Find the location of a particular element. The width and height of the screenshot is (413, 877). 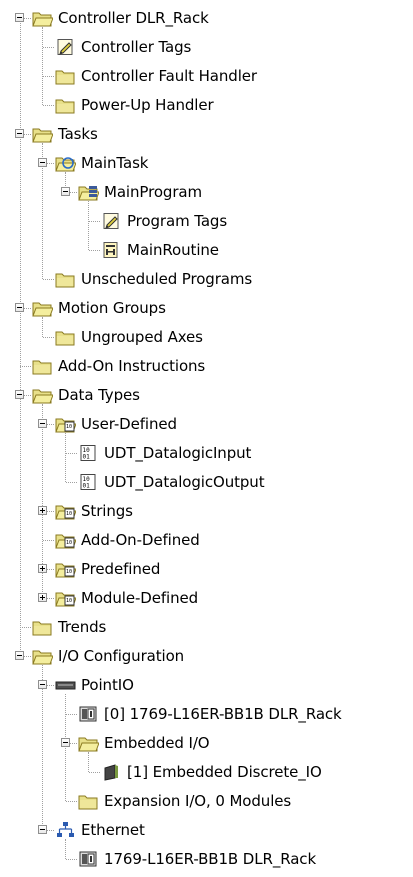

tree-node-label: User-Defined is located at coordinates (129, 423).